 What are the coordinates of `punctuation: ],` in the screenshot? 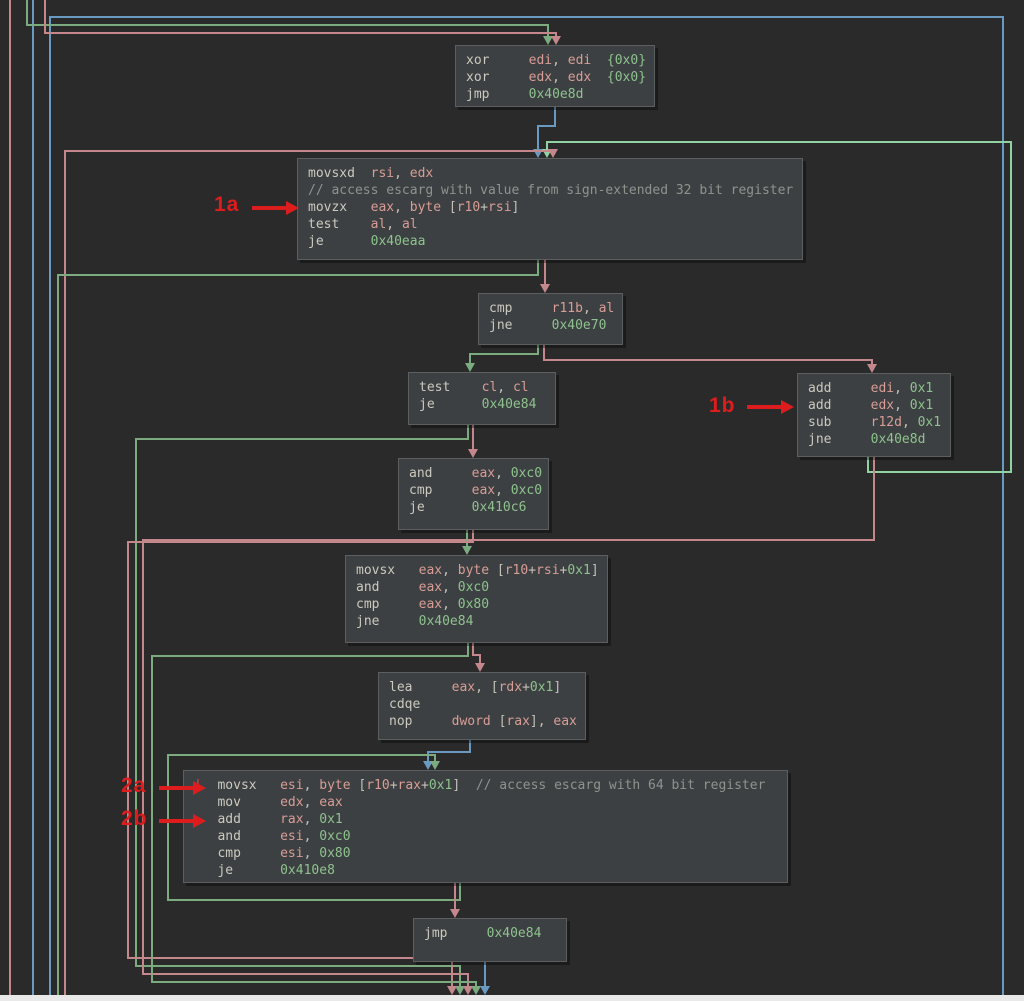 It's located at (541, 721).